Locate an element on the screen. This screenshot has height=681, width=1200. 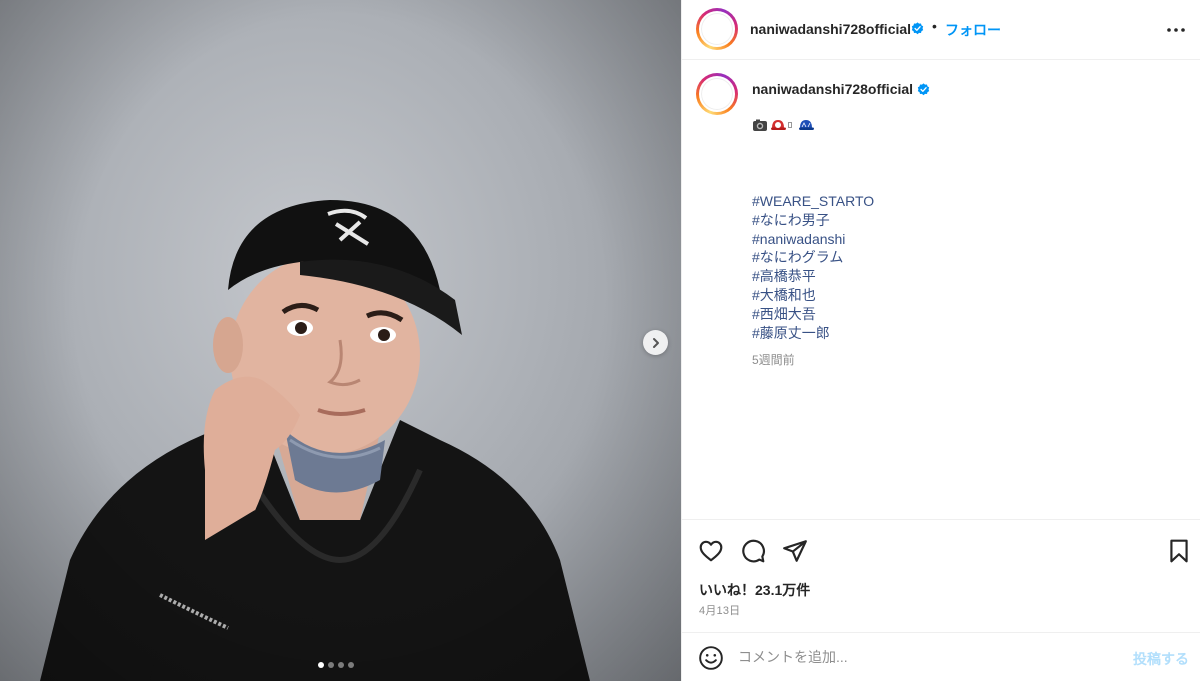
comment-input is located at coordinates (928, 657).